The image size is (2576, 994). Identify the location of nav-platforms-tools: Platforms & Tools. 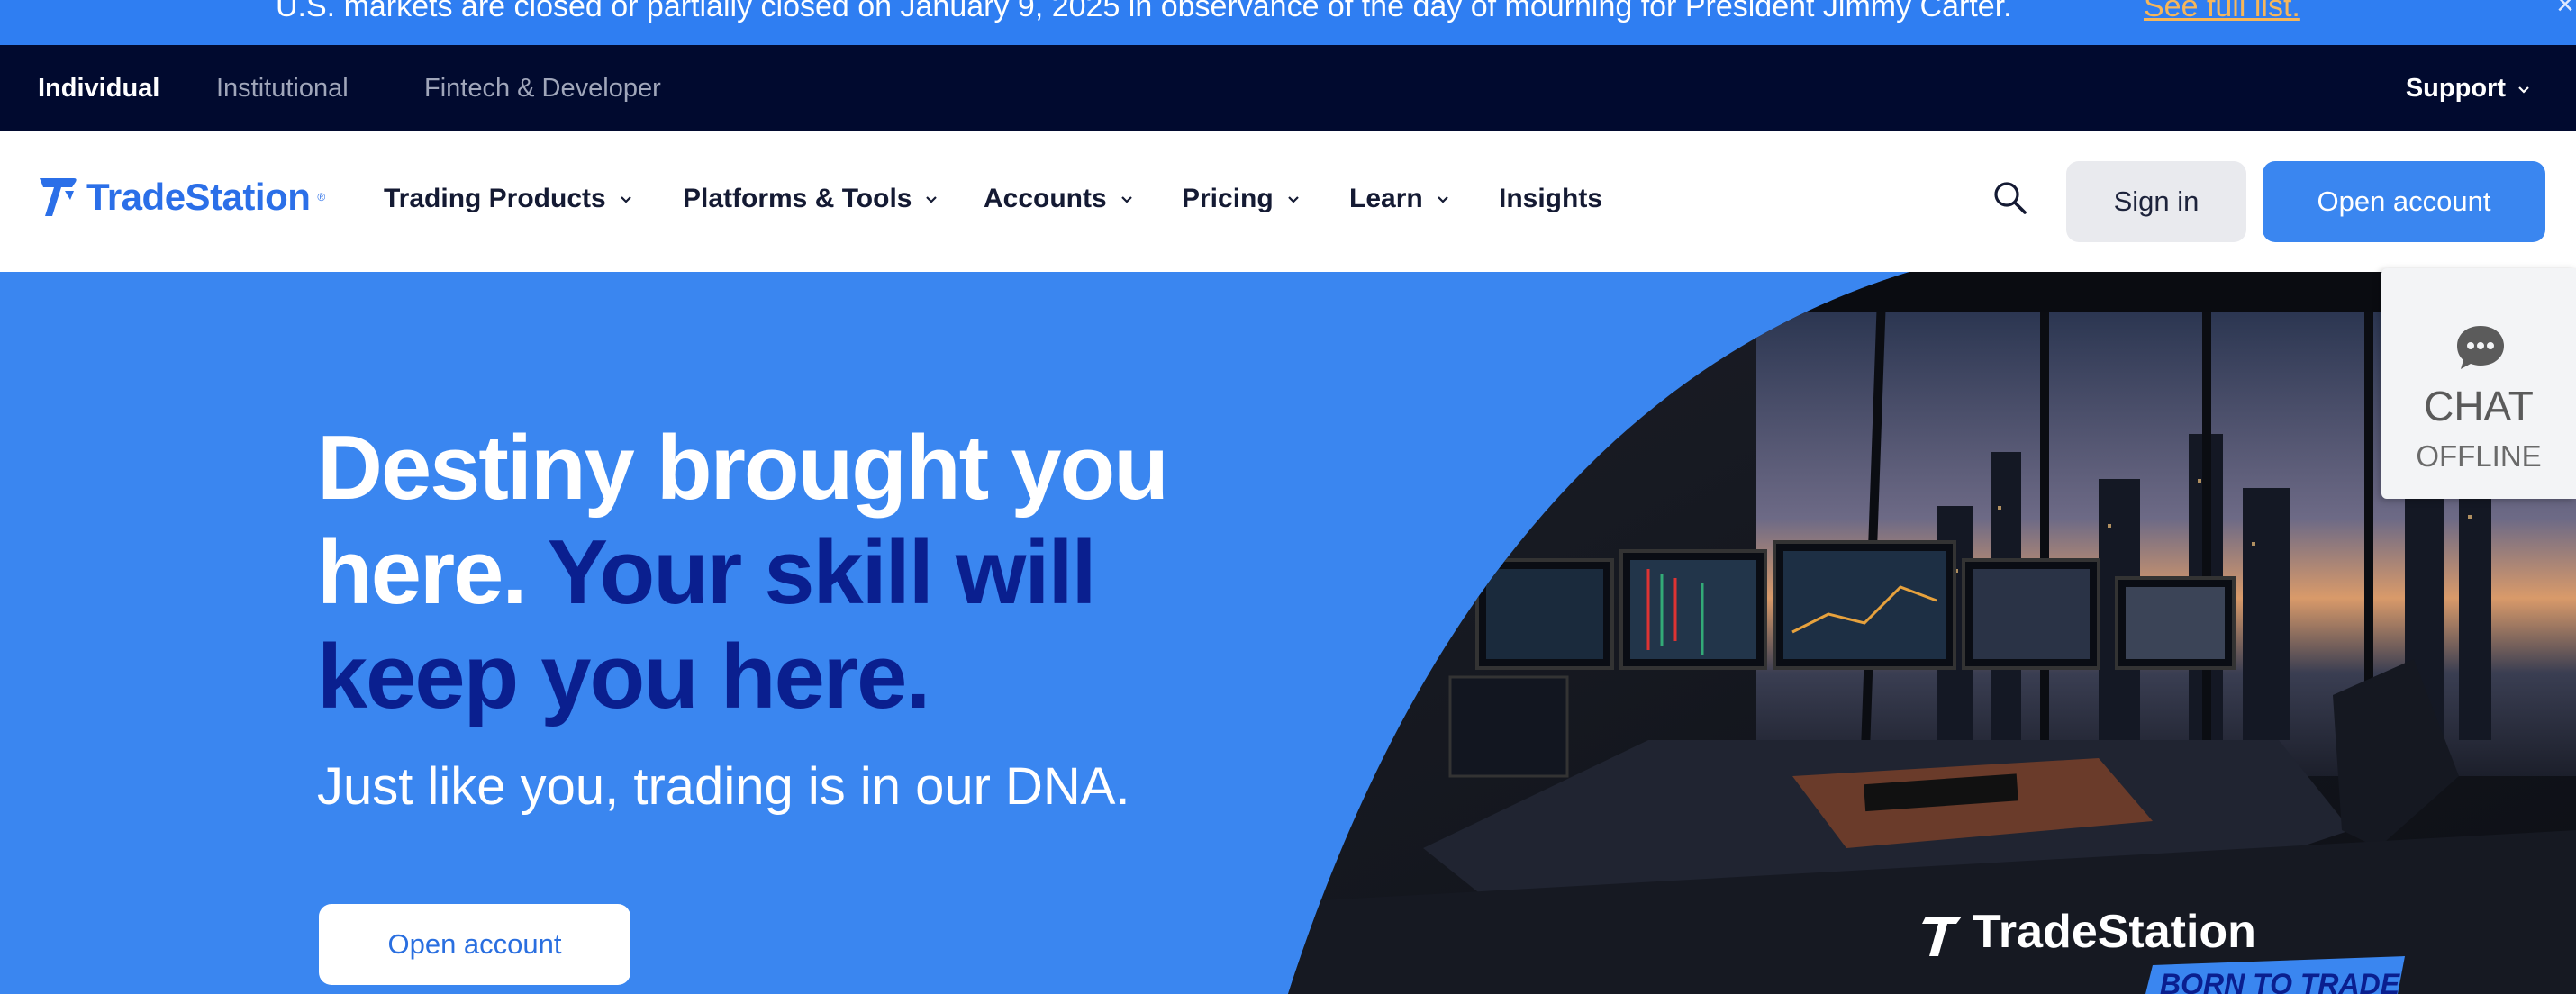
(811, 199).